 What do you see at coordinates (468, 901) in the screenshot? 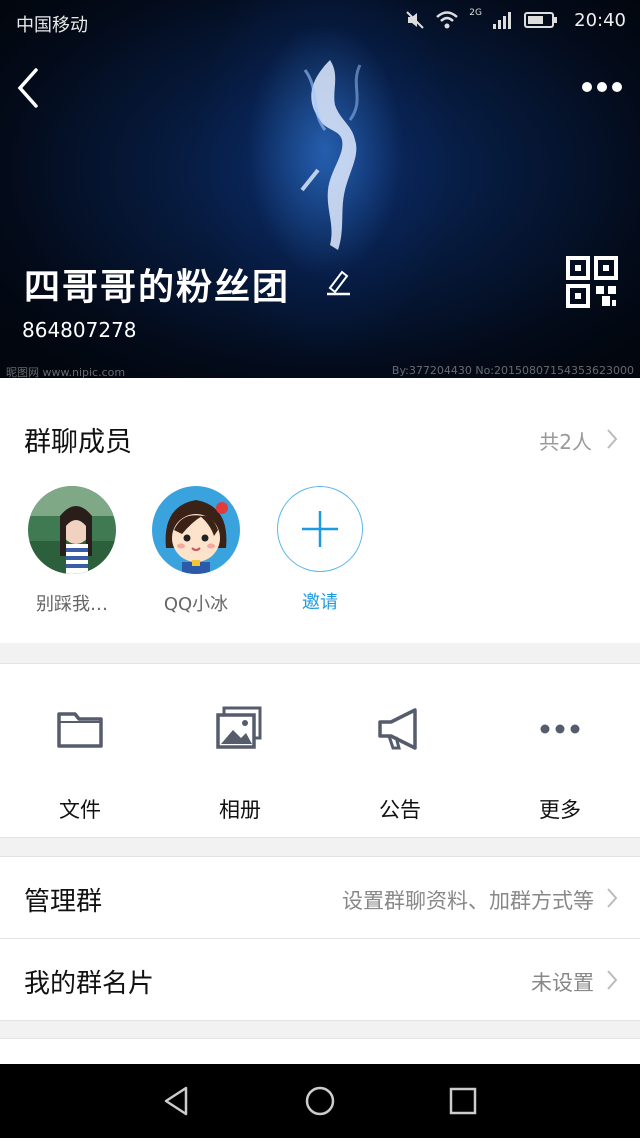
I see `row-value: 设置群聊资料、加群方式等` at bounding box center [468, 901].